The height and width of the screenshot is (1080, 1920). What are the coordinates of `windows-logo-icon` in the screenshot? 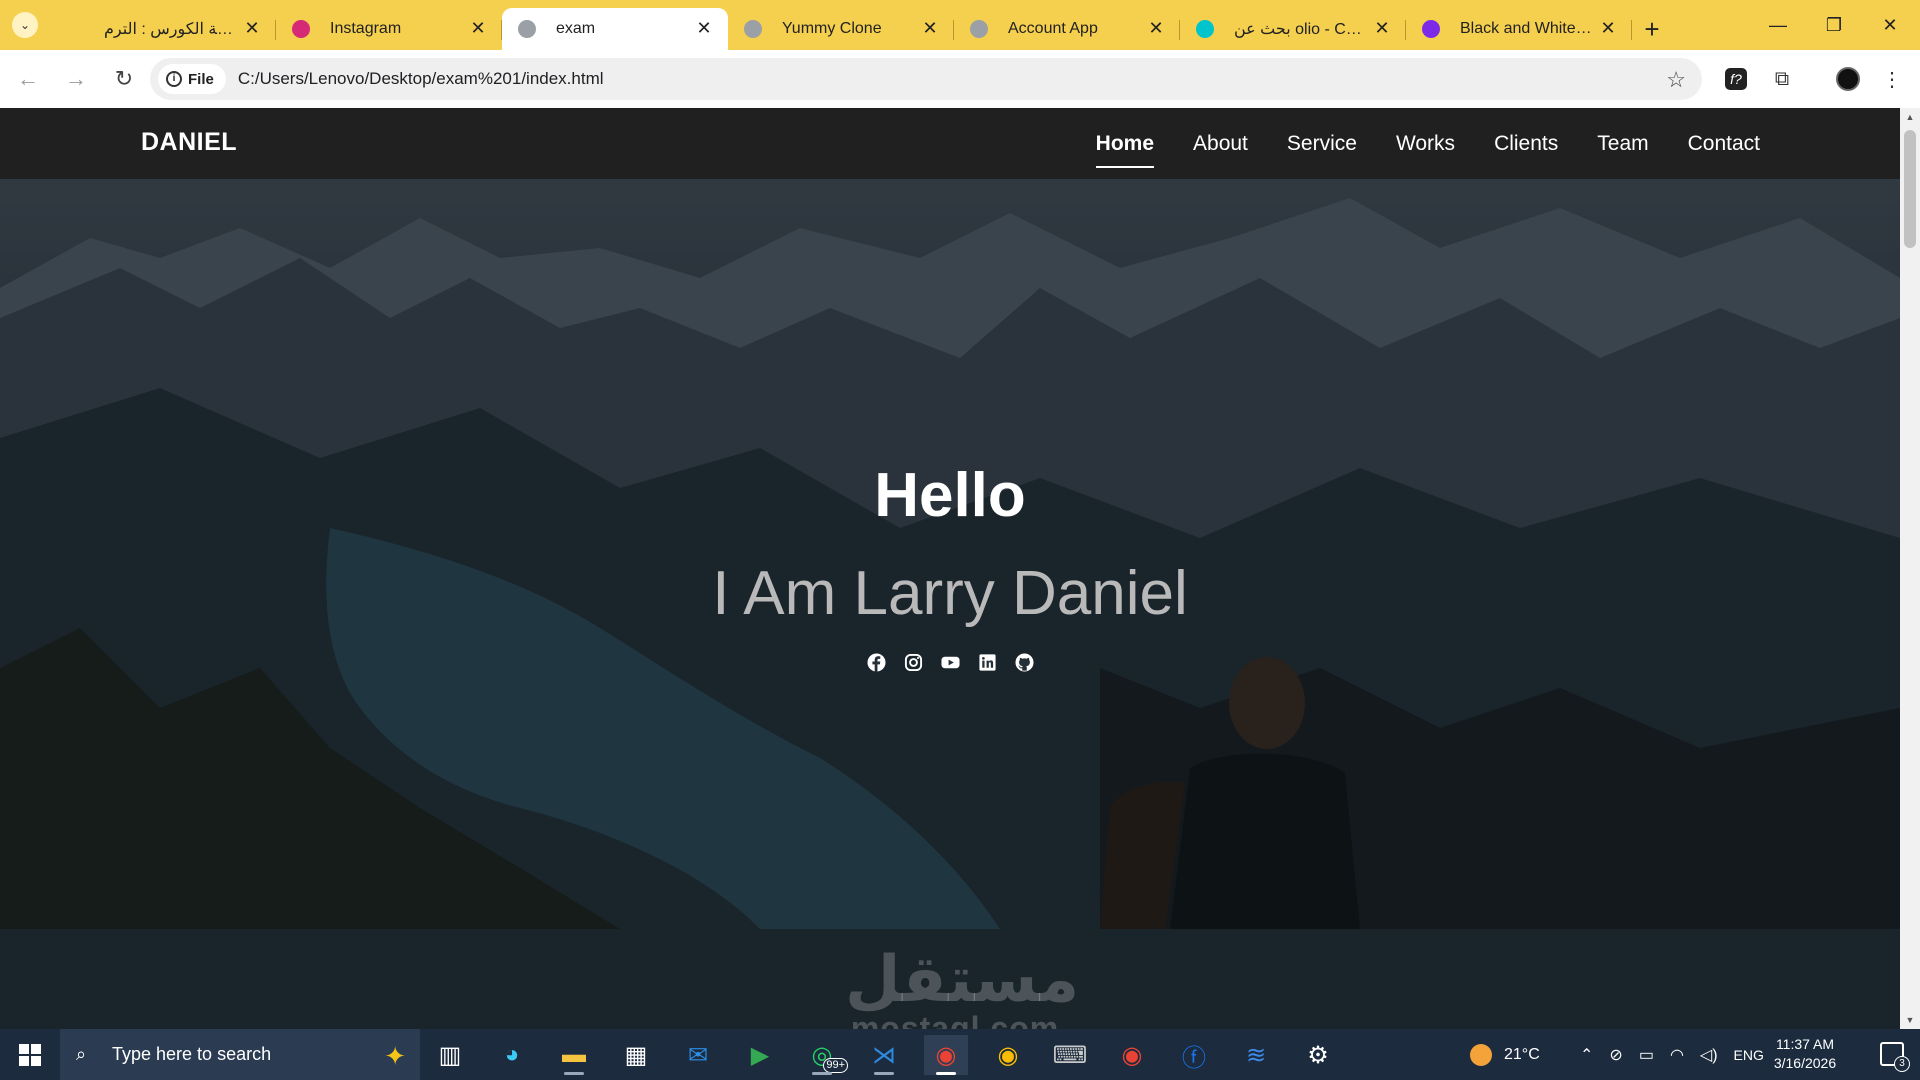 It's located at (30, 1054).